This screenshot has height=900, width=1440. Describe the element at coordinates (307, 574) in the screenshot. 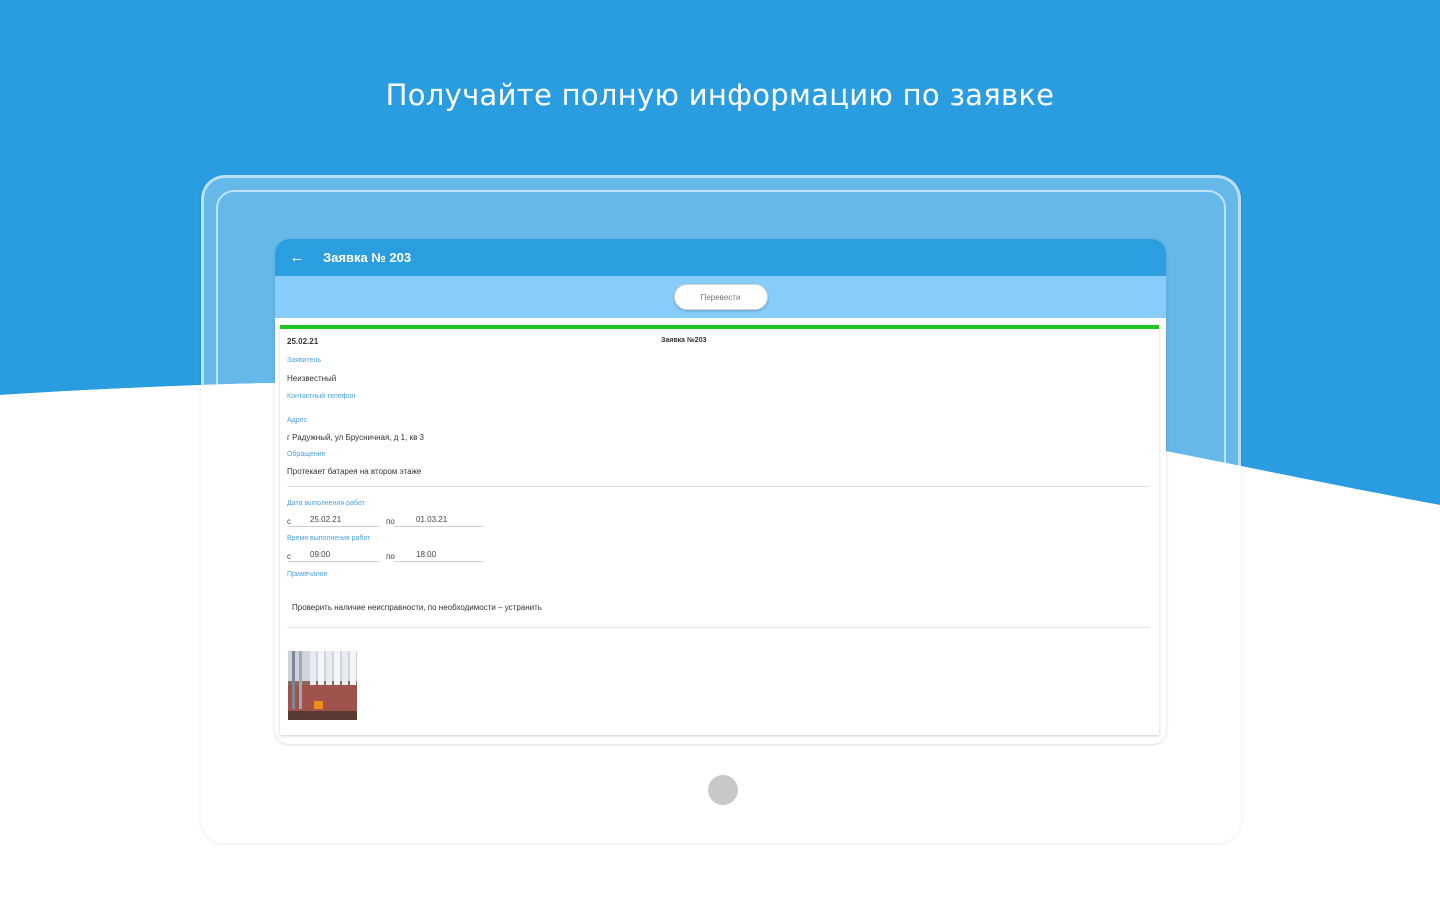

I see `note-label: Примечание` at that location.